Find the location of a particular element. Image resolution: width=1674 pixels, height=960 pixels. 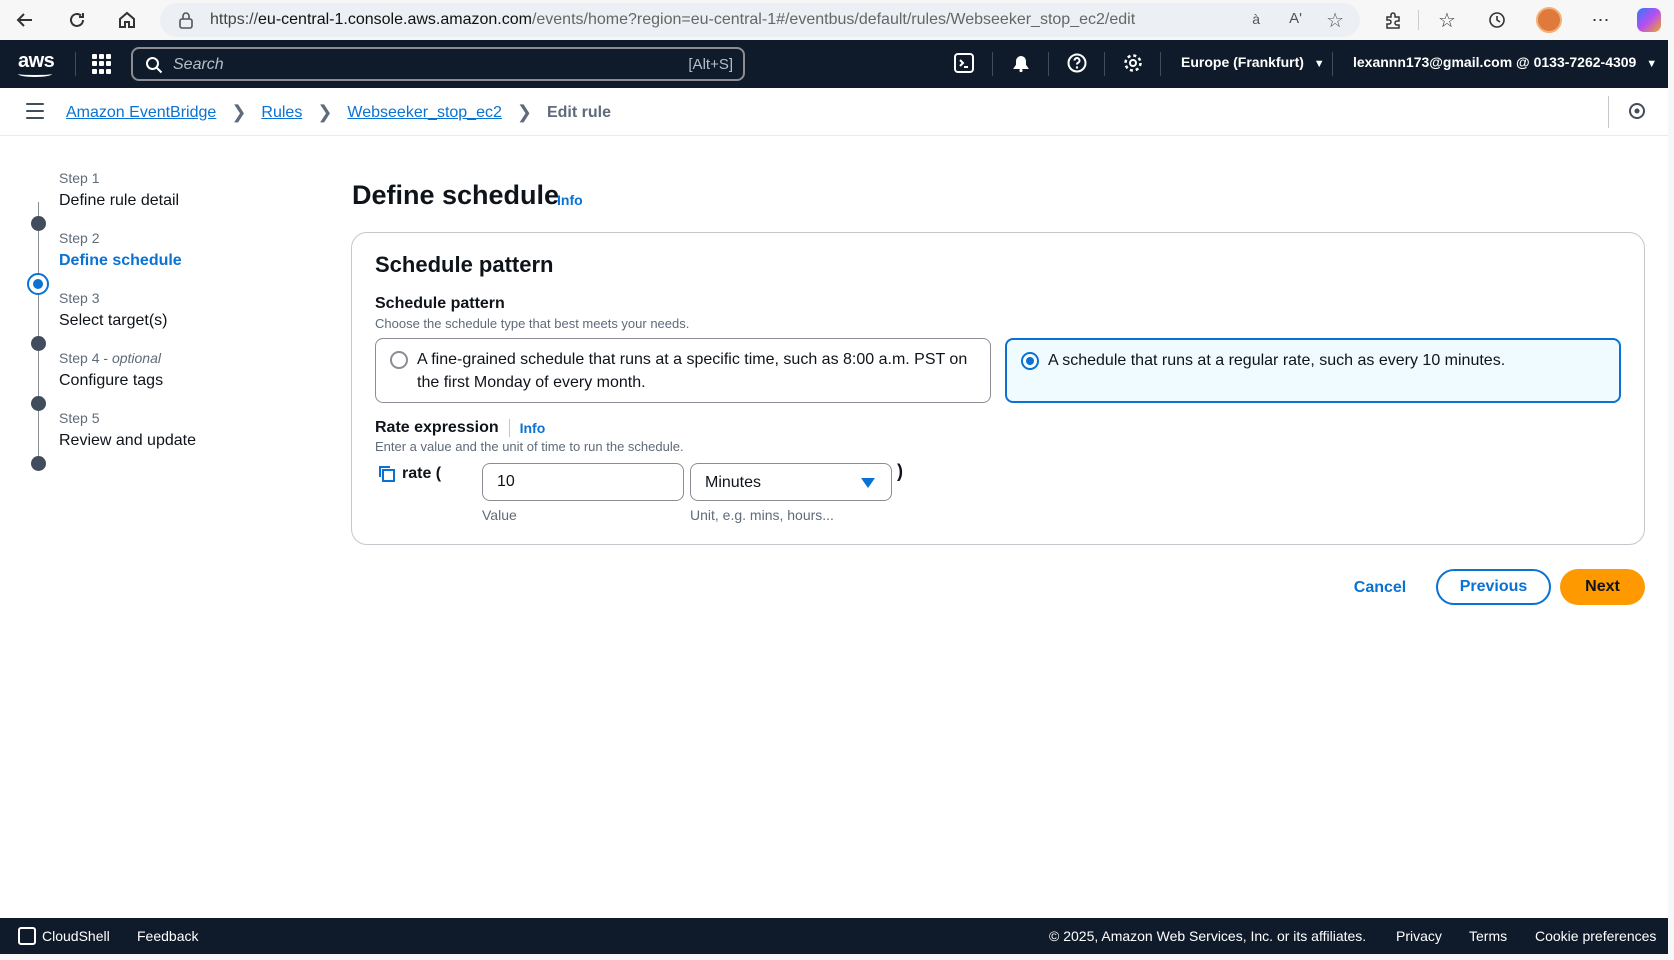

footer-cookie-preferences-link: Cookie preferences is located at coordinates (1595, 936).